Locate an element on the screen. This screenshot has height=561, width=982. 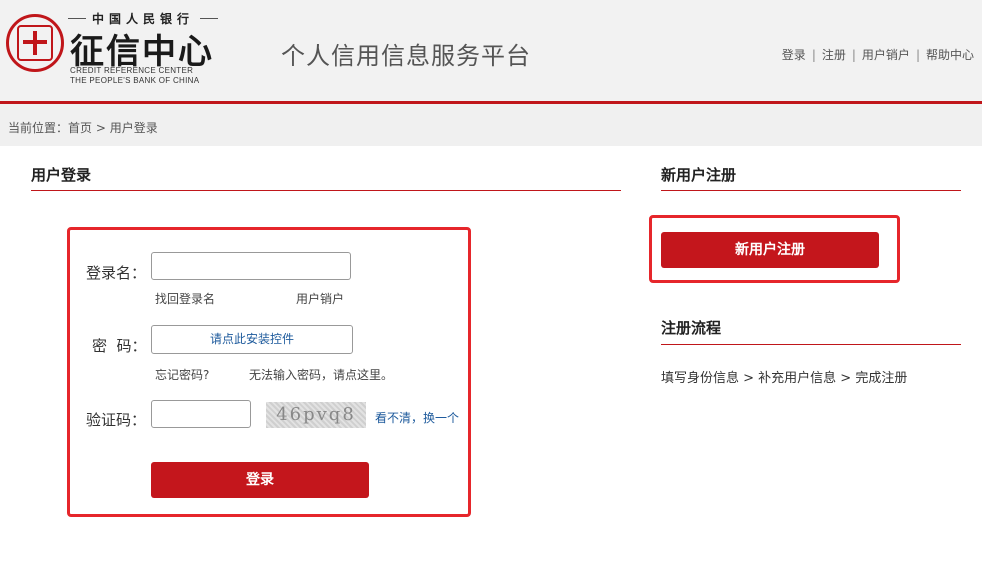
nav-register-link: 注册 is located at coordinates (834, 55).